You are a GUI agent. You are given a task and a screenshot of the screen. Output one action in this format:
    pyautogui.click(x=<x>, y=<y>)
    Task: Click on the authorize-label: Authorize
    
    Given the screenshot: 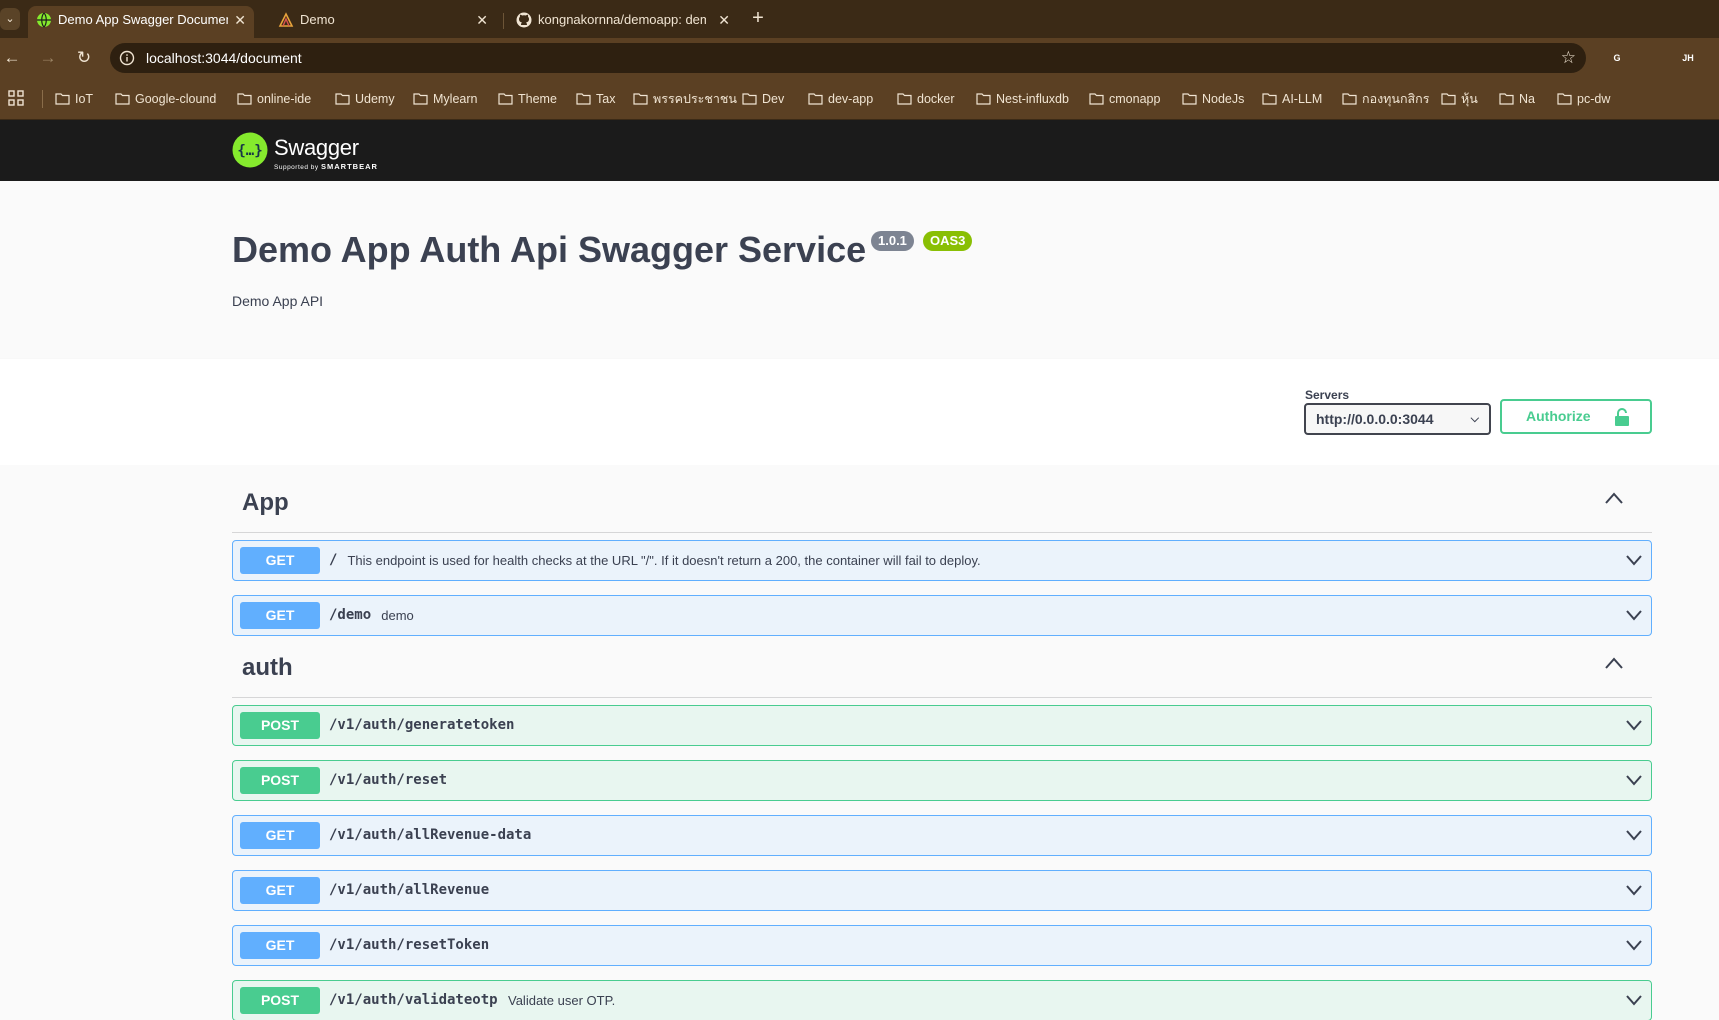 What is the action you would take?
    pyautogui.click(x=1558, y=416)
    